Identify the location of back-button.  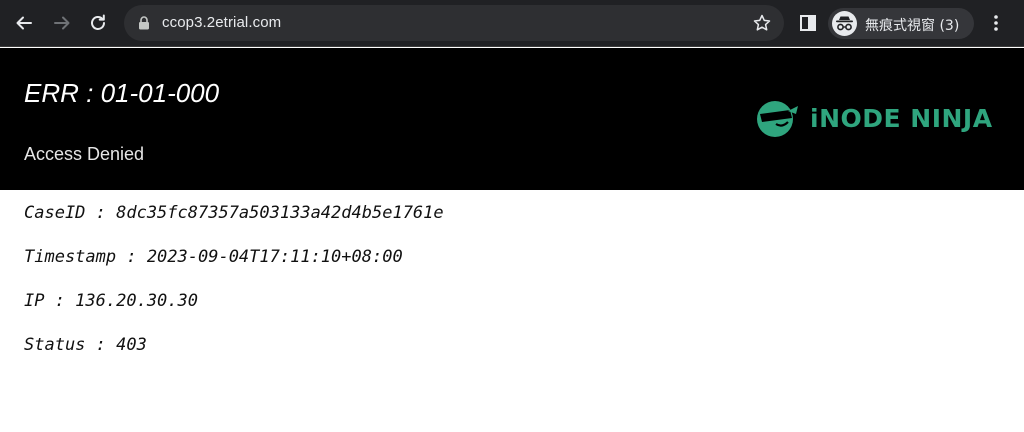
(24, 23).